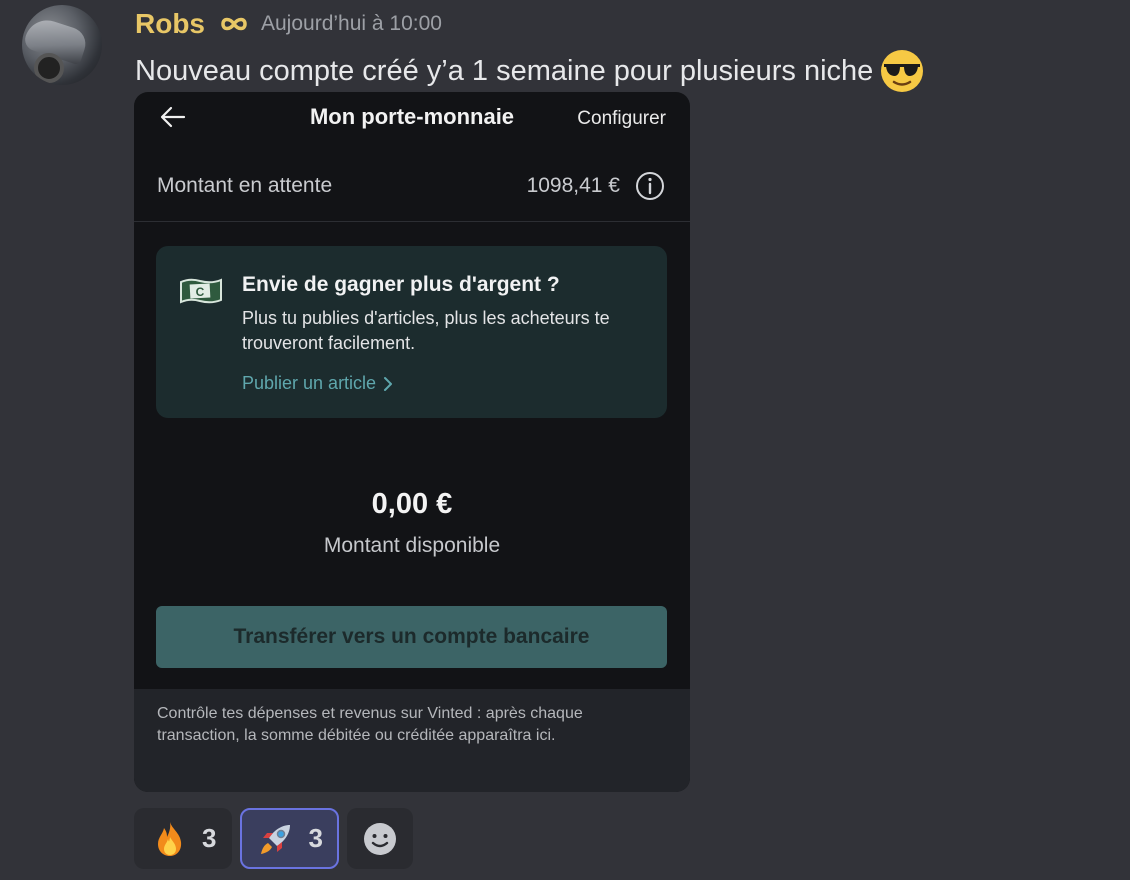 Image resolution: width=1130 pixels, height=880 pixels. Describe the element at coordinates (170, 838) in the screenshot. I see `fire-icon` at that location.